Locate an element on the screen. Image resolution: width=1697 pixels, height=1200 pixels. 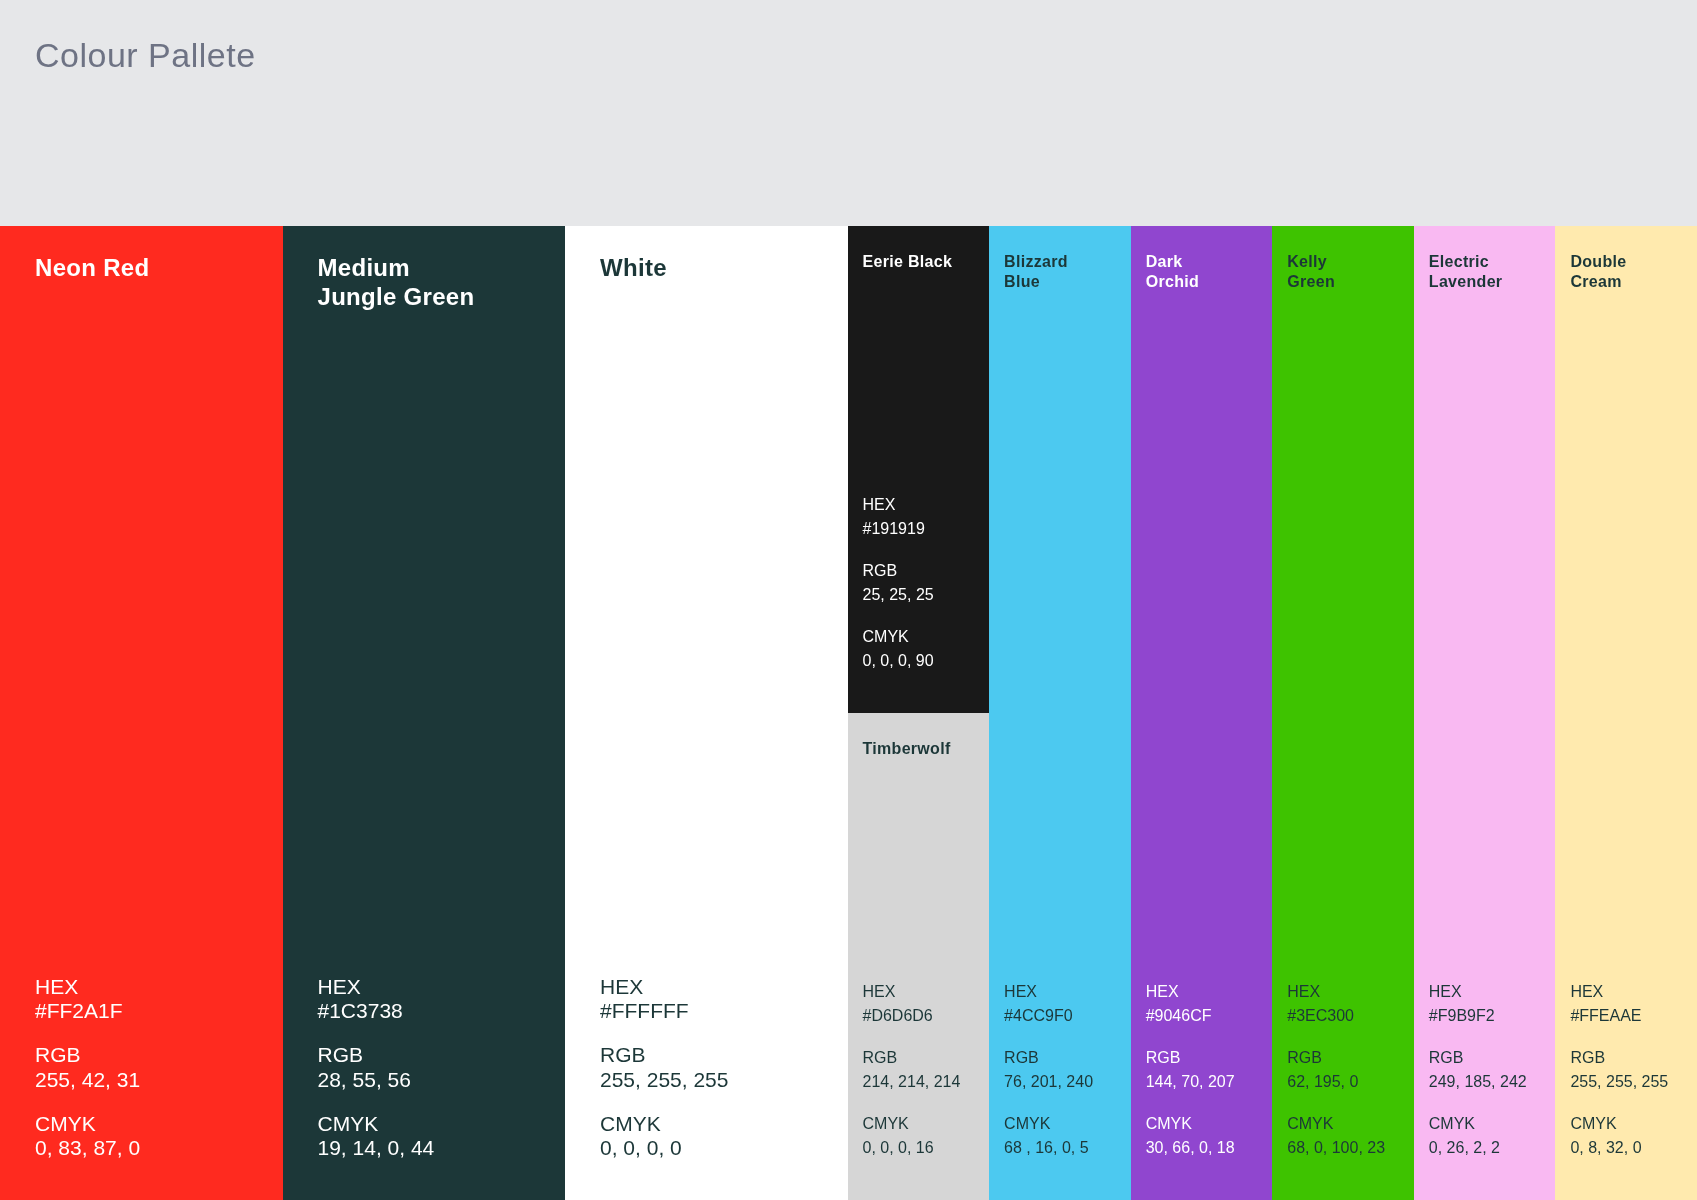
colour-spec: HEX #4CC9F0 is located at coordinates (1038, 1004).